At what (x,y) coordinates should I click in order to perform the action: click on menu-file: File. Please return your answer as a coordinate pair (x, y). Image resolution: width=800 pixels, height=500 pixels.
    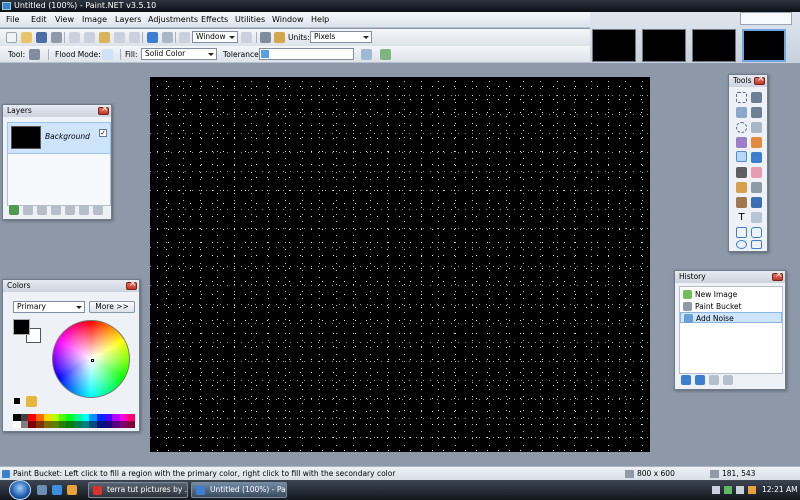
    Looking at the image, I should click on (12, 20).